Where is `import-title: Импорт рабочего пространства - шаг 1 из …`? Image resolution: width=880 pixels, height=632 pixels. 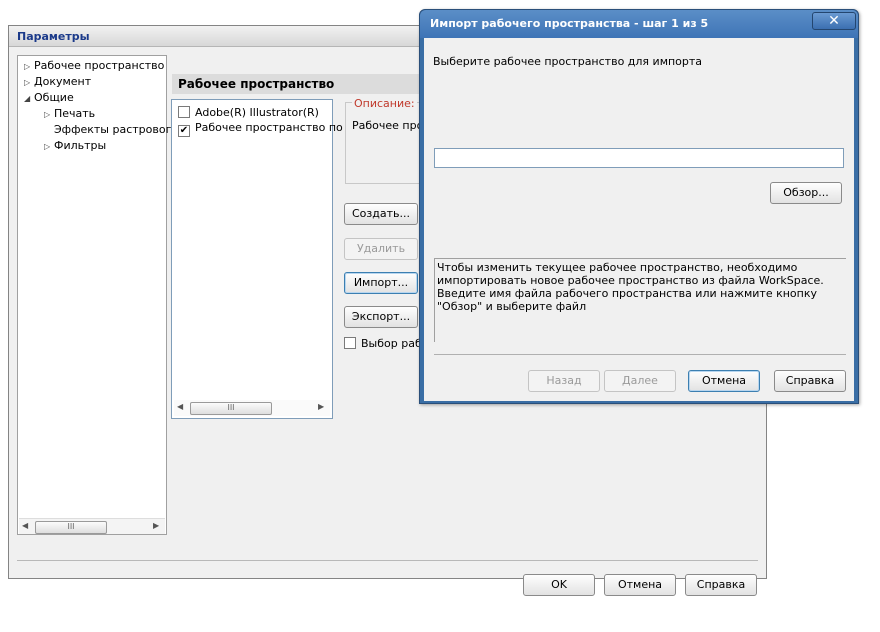
import-title: Импорт рабочего пространства - шаг 1 из … is located at coordinates (569, 23).